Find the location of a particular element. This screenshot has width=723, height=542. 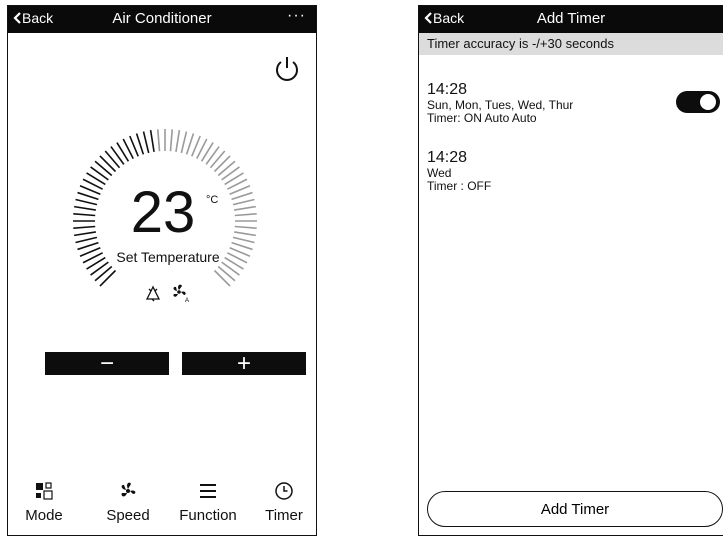

bottom-navigation: Mode Speed Function Timer is located at coordinates (162, 505).